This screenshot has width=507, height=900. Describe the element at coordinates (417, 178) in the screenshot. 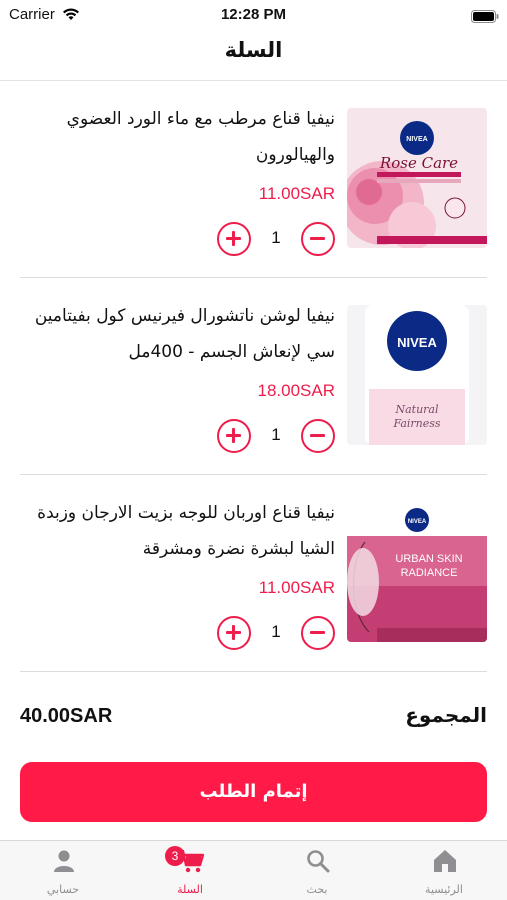

I see `rose-care-sheet-mask-image: NIVEA Rose Care` at that location.